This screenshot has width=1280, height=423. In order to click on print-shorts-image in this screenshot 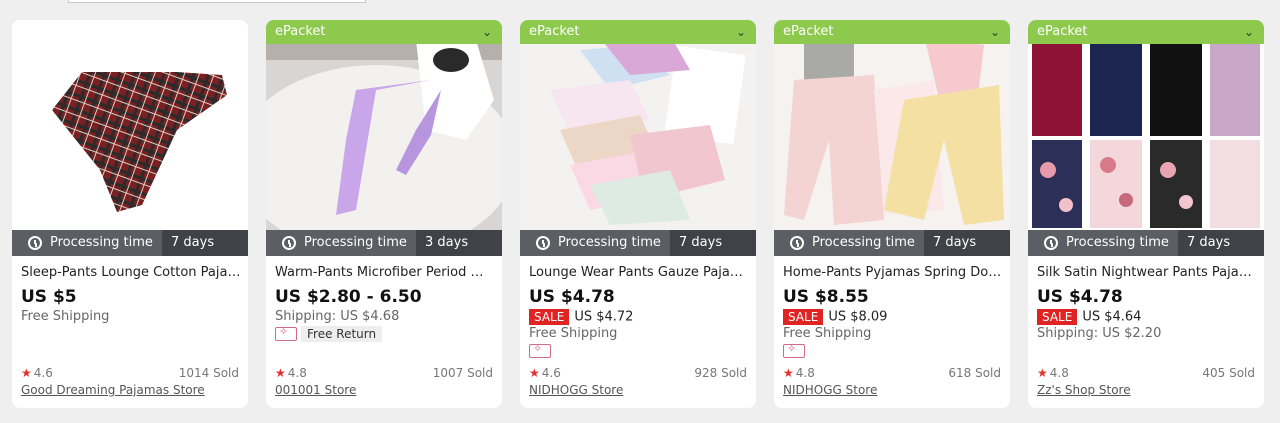, I will do `click(638, 125)`.